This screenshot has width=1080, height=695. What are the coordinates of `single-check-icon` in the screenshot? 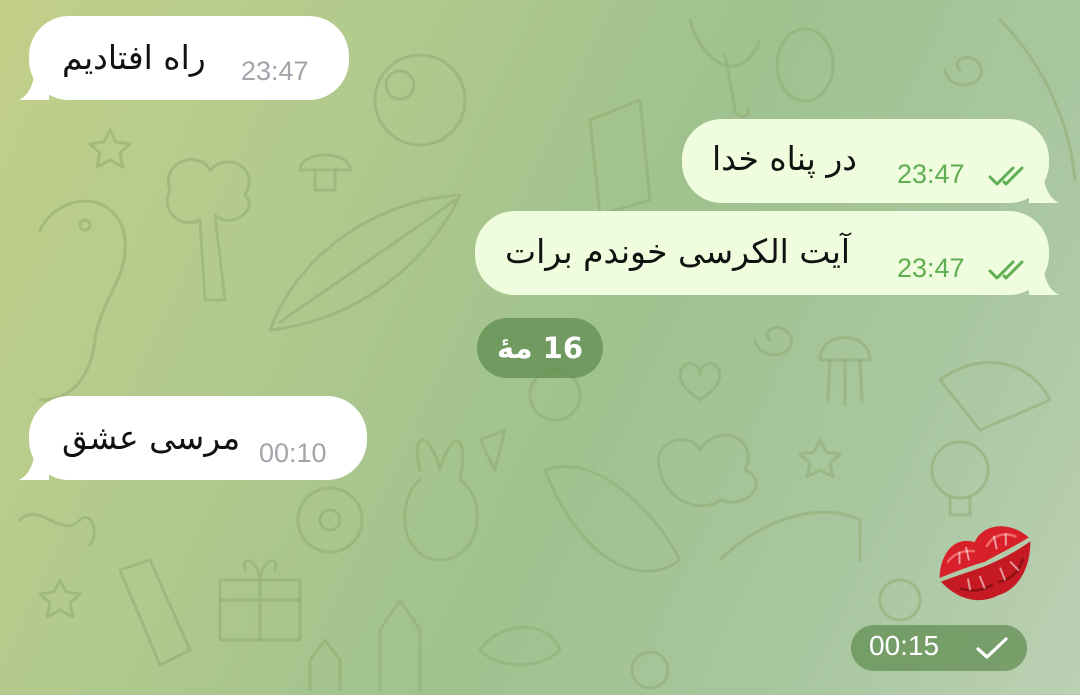 It's located at (992, 648).